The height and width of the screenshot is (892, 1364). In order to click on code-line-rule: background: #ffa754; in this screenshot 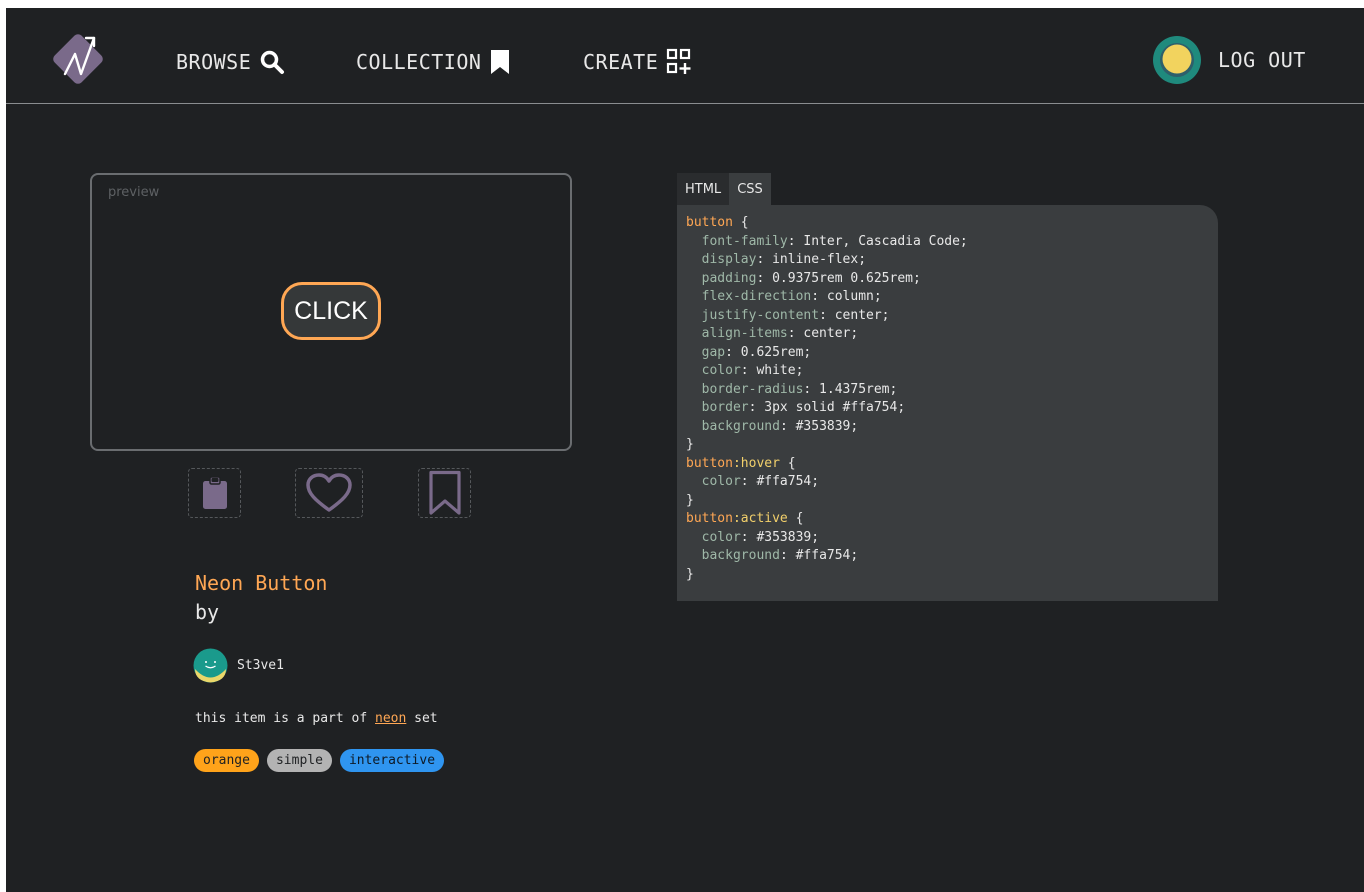, I will do `click(947, 556)`.